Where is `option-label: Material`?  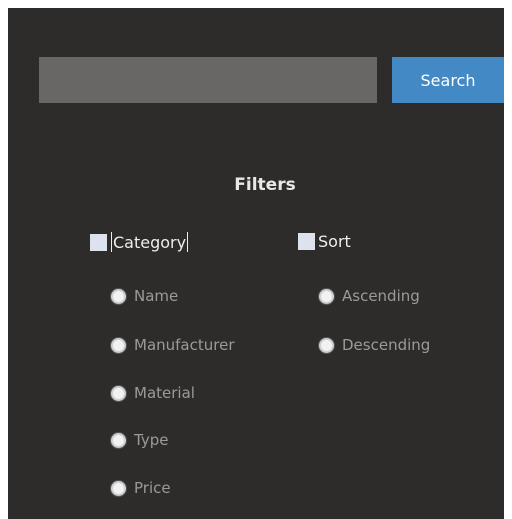 option-label: Material is located at coordinates (164, 393).